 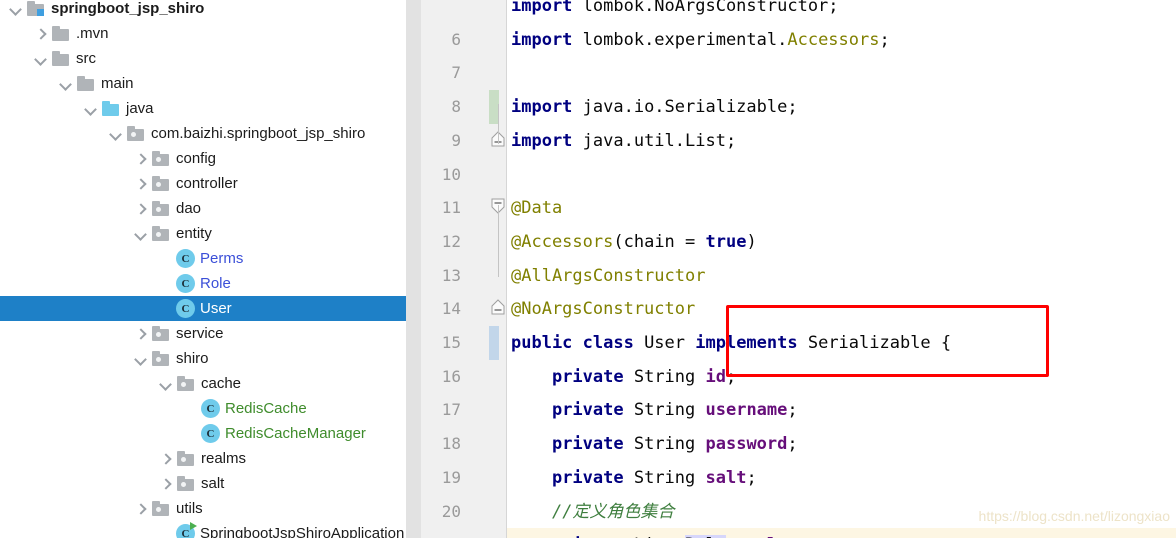 What do you see at coordinates (210, 529) in the screenshot?
I see `tree-node-springbootjspshiroapplication: C SpringbootJspShiroApplication` at bounding box center [210, 529].